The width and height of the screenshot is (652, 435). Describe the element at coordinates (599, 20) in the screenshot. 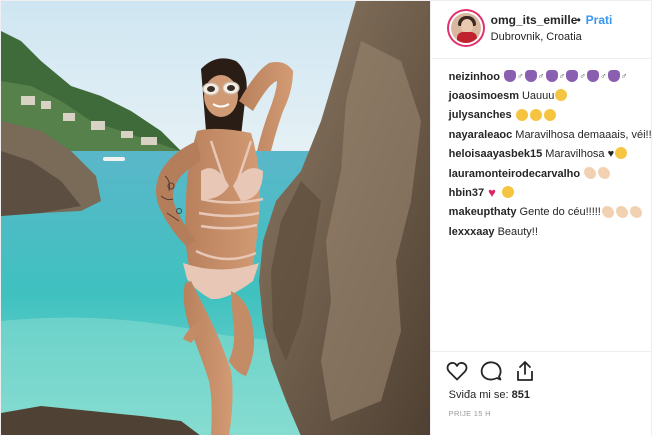

I see `follow-button: Prati` at that location.